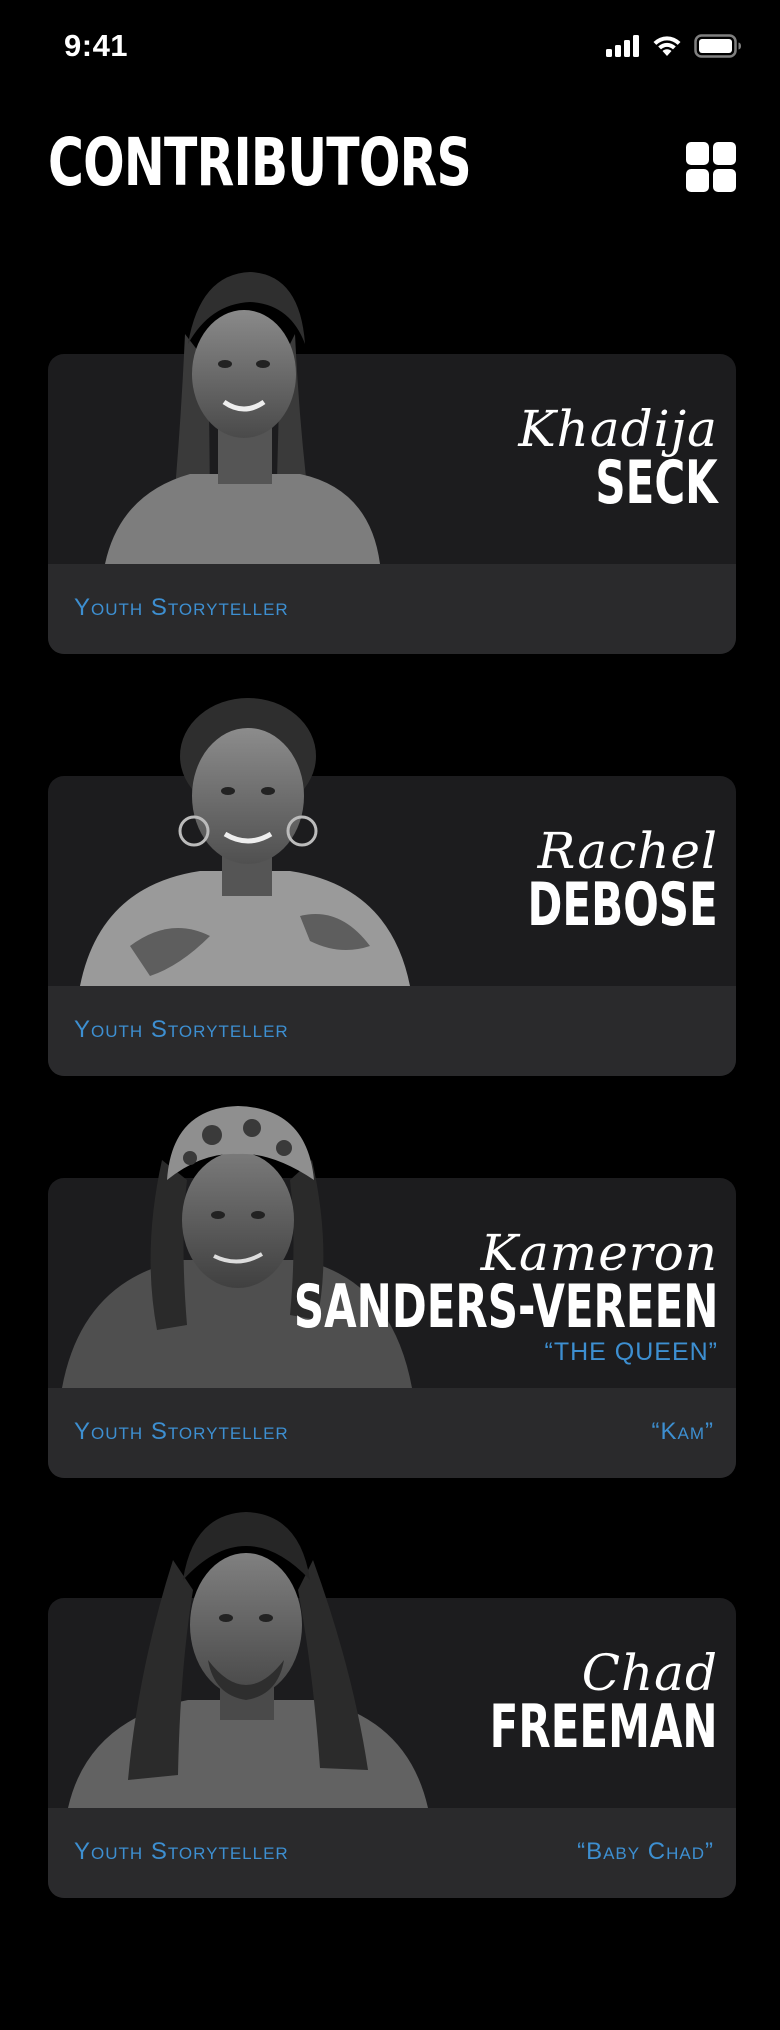 Image resolution: width=780 pixels, height=2030 pixels. What do you see at coordinates (604, 1727) in the screenshot?
I see `contributor-last-name: FREEMAN` at bounding box center [604, 1727].